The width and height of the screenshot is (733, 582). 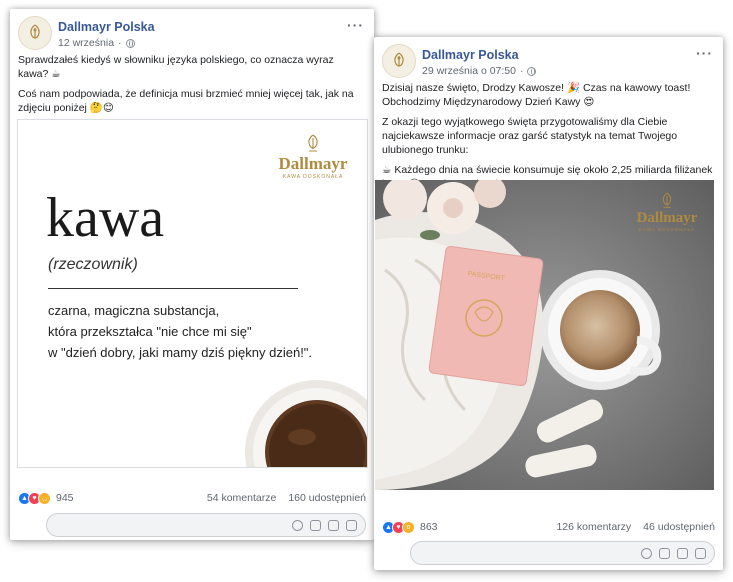 I want to click on reaction-count: 945, so click(x=65, y=498).